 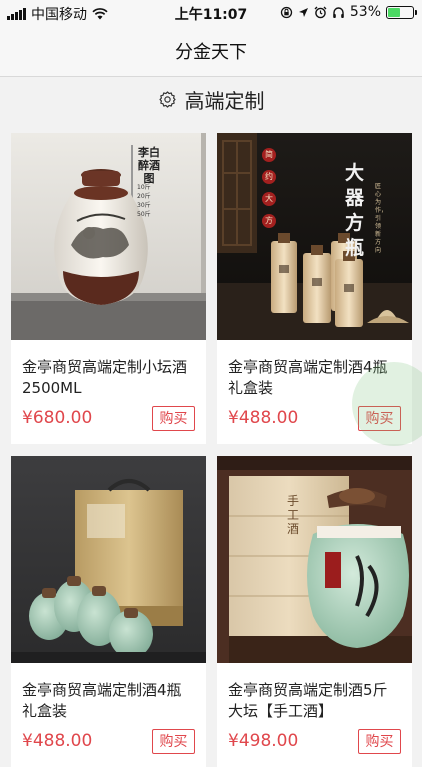 I want to click on image-badge: 大, so click(x=269, y=198).